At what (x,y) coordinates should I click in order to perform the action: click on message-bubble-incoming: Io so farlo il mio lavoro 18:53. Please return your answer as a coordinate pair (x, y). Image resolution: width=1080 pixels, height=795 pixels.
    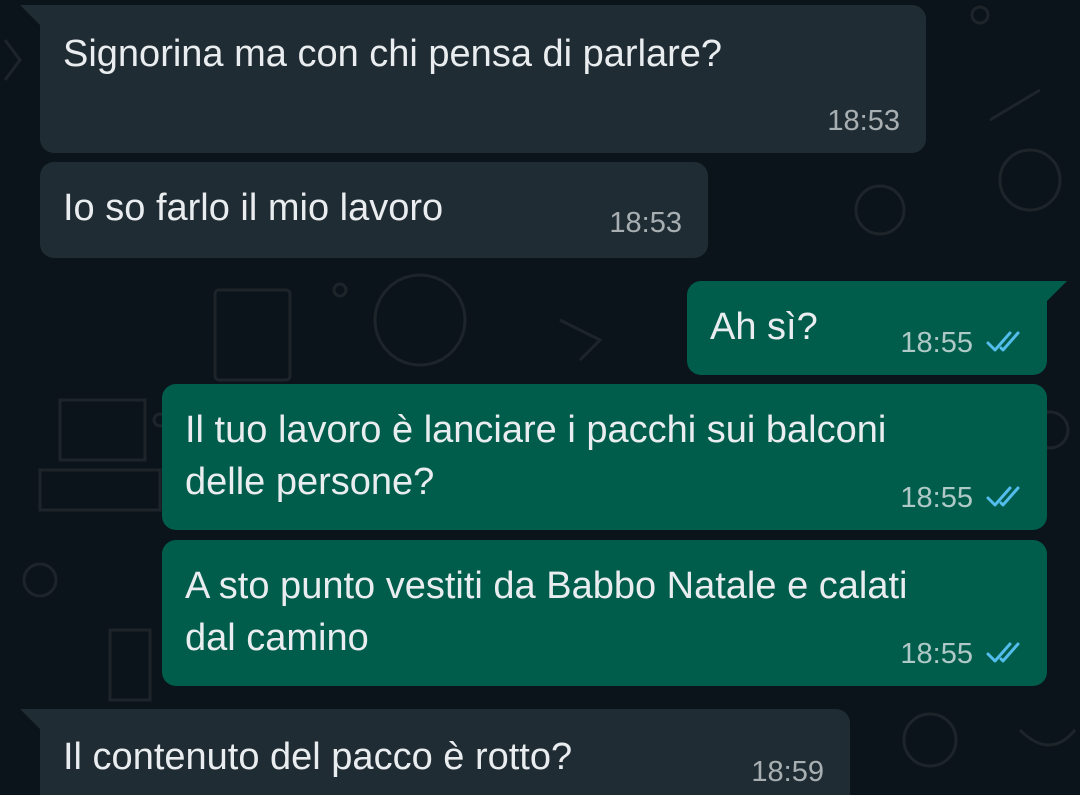
    Looking at the image, I should click on (374, 210).